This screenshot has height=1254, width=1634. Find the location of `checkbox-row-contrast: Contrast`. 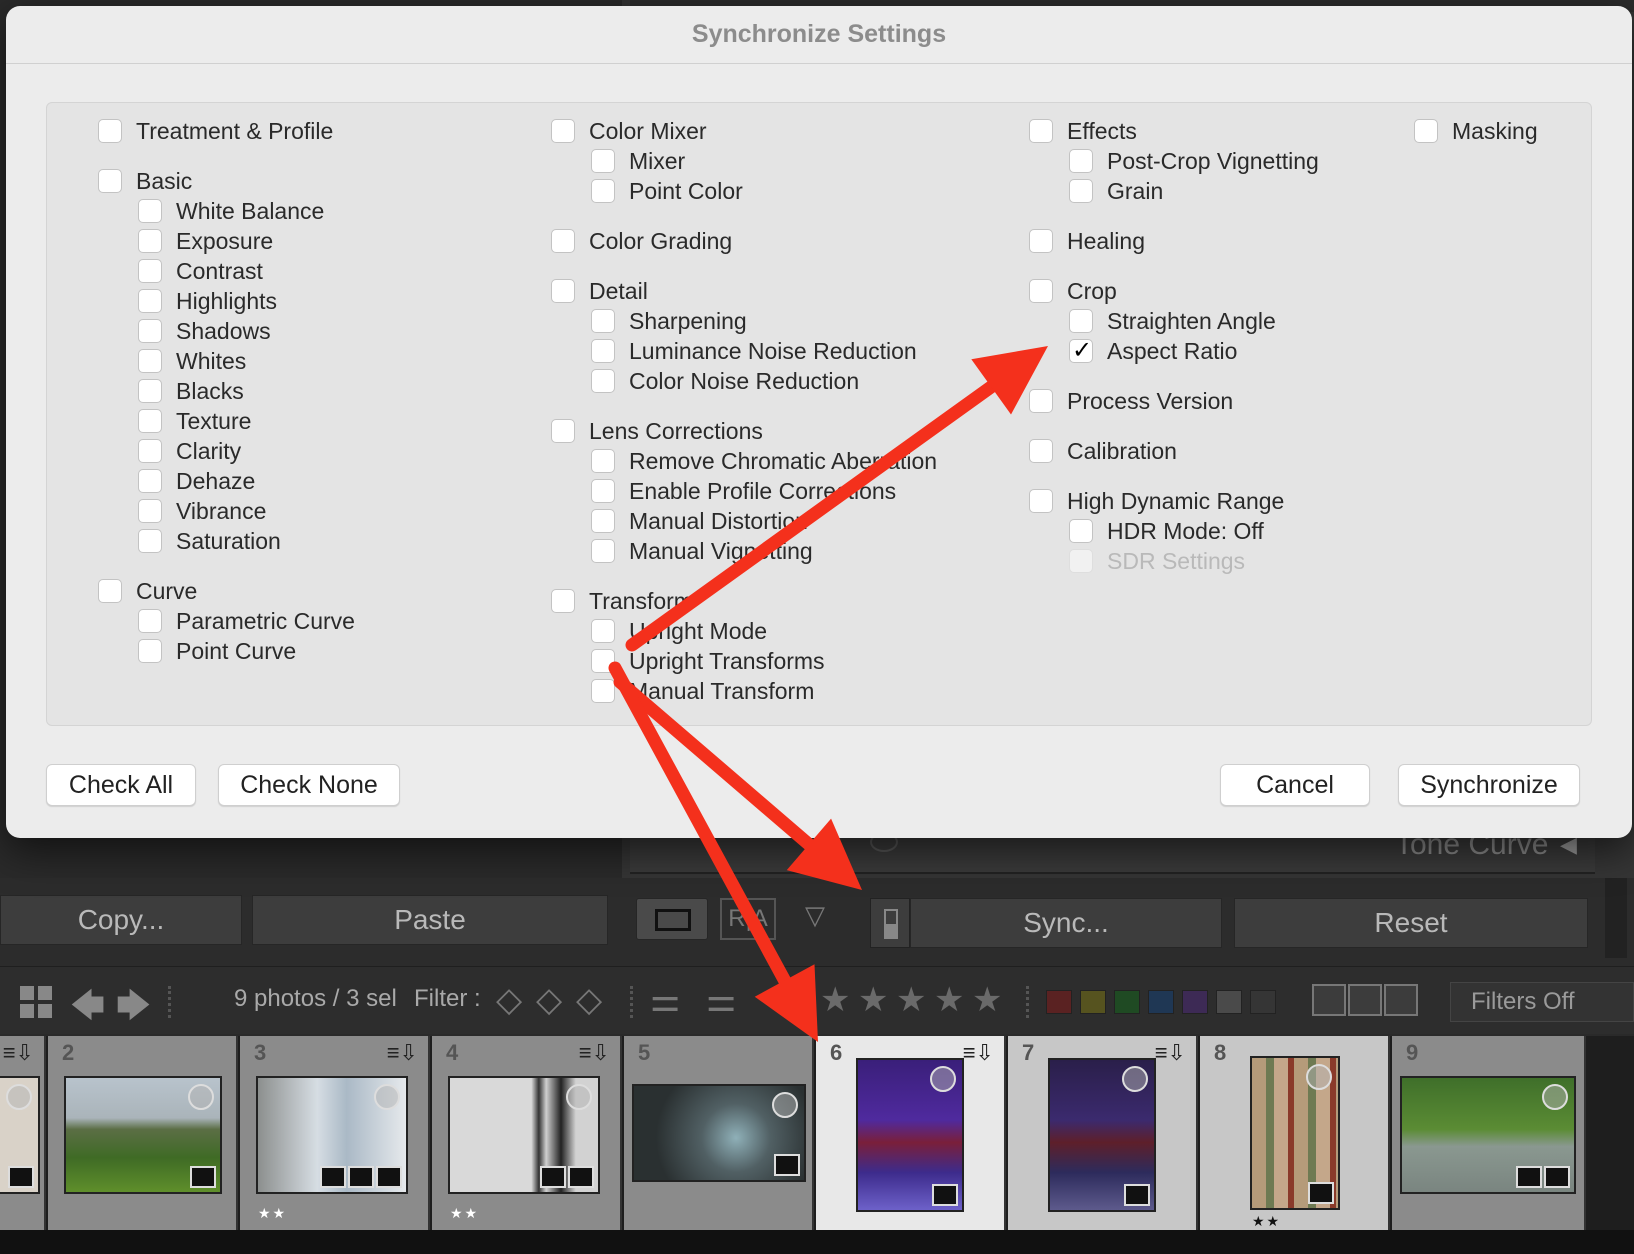

checkbox-row-contrast: Contrast is located at coordinates (200, 271).